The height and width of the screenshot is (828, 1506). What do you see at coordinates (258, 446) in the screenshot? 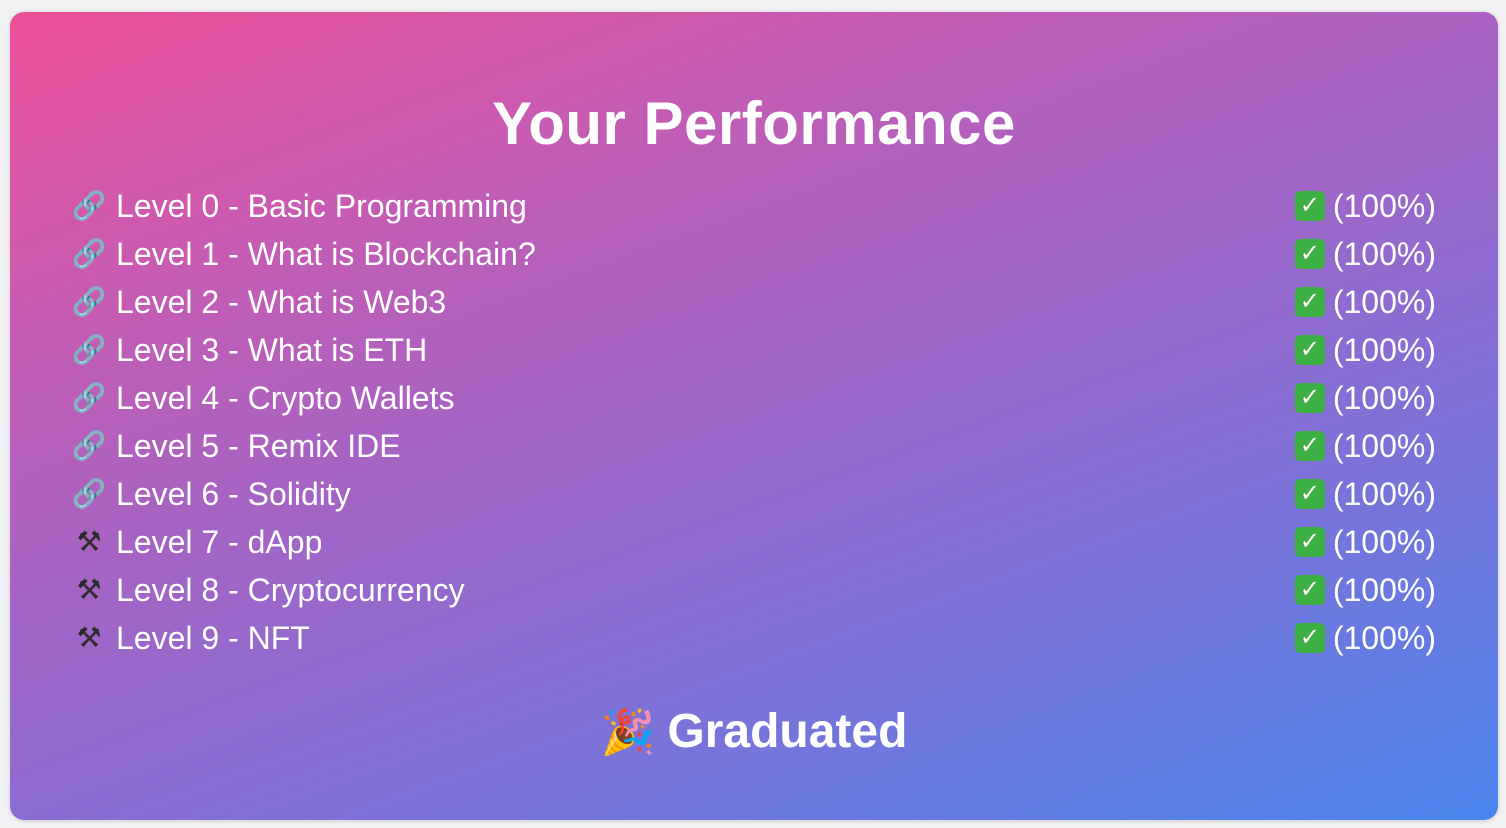
I see `level-label: Level 5 - Remix IDE` at bounding box center [258, 446].